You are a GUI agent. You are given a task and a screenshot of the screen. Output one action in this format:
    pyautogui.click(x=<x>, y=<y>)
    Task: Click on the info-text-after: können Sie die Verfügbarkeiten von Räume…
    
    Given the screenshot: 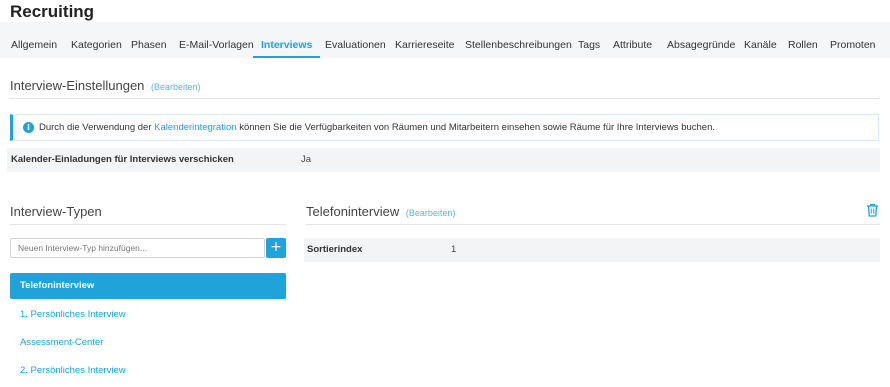 What is the action you would take?
    pyautogui.click(x=477, y=127)
    